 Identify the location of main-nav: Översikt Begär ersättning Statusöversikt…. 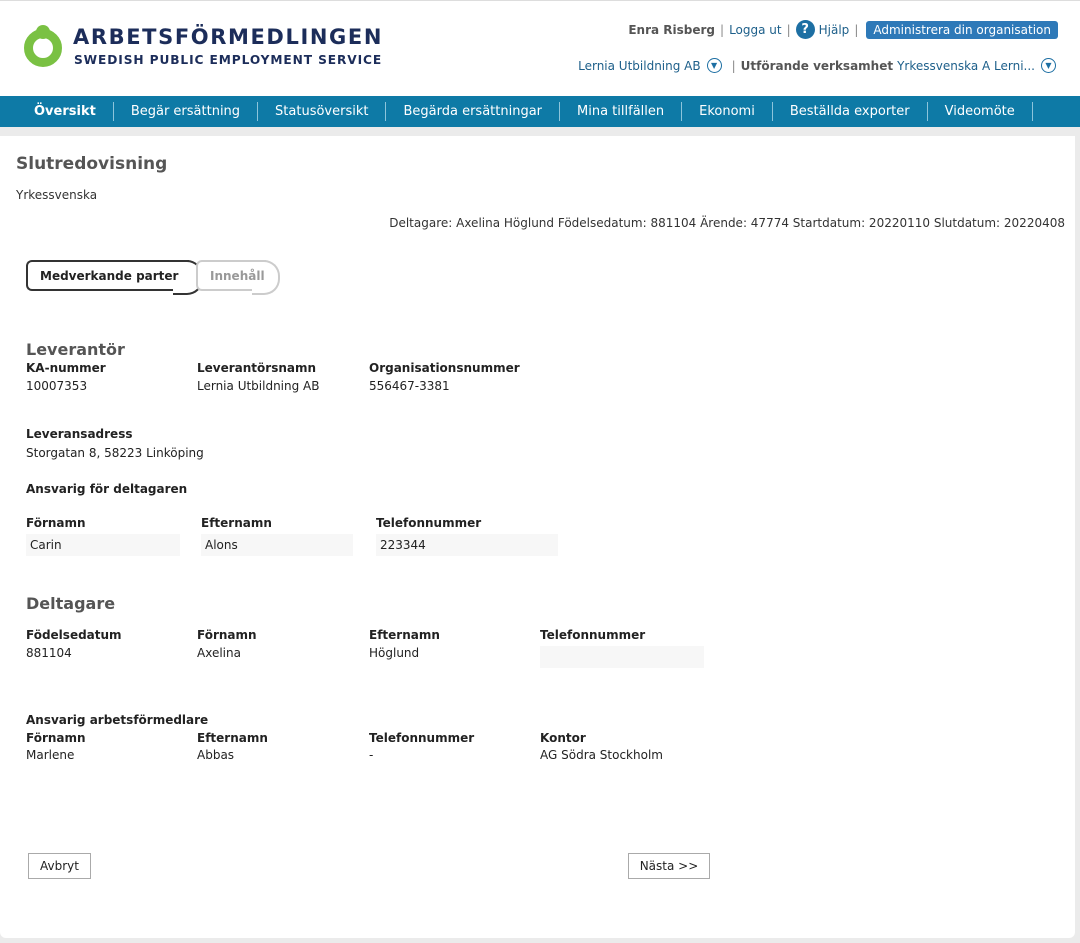
(540, 111).